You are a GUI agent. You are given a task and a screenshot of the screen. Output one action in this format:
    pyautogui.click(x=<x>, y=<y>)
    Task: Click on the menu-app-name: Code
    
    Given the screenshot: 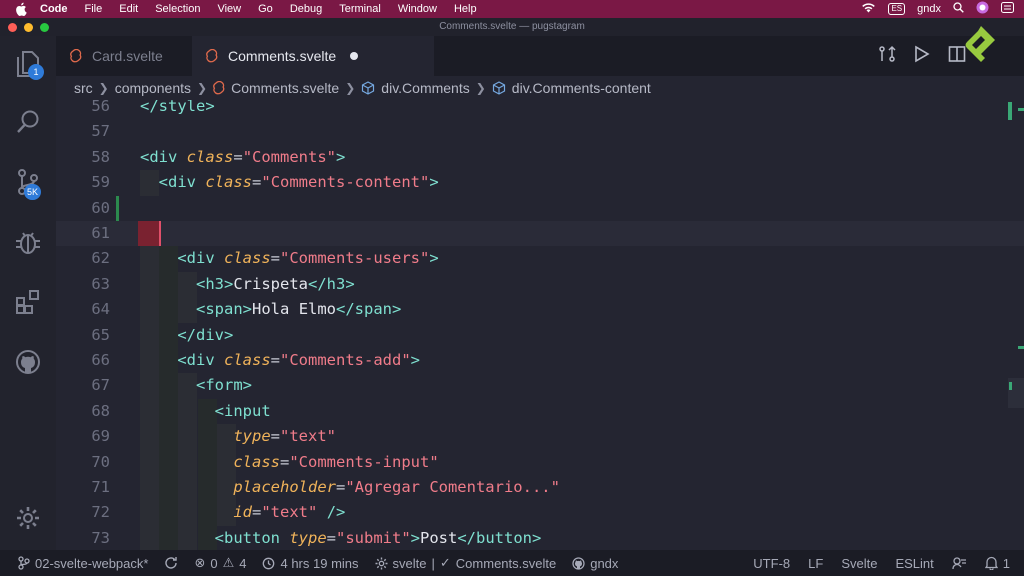 What is the action you would take?
    pyautogui.click(x=54, y=9)
    